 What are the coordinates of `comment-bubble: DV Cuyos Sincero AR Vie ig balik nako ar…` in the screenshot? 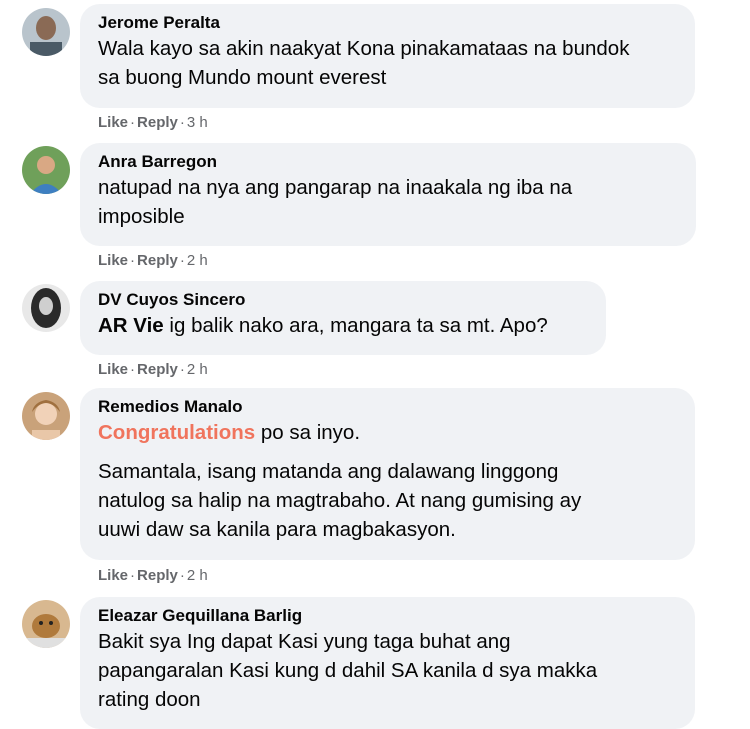 It's located at (343, 318).